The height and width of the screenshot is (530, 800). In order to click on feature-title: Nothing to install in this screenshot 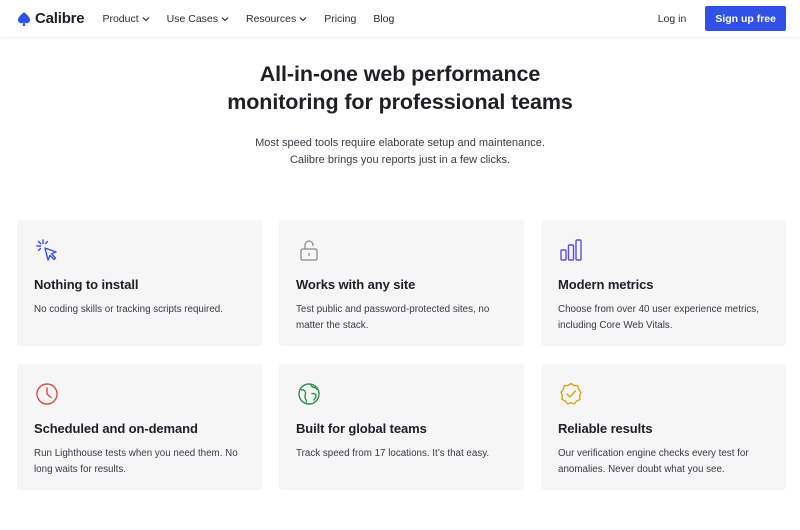, I will do `click(86, 284)`.